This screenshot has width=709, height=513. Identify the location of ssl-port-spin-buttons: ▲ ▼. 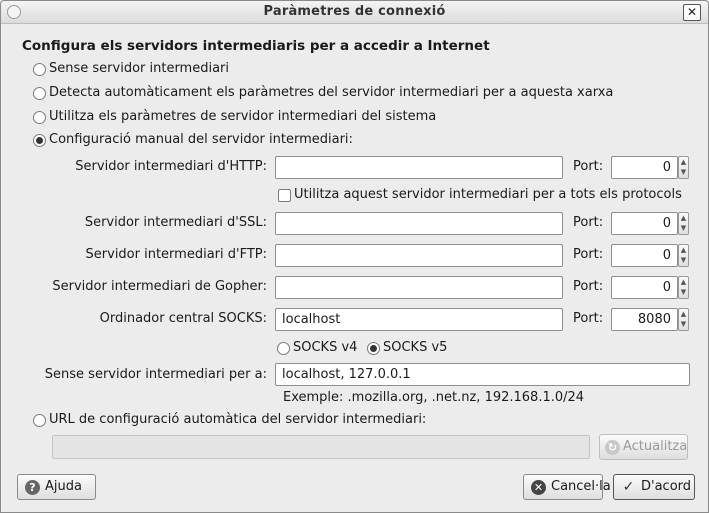
(683, 223).